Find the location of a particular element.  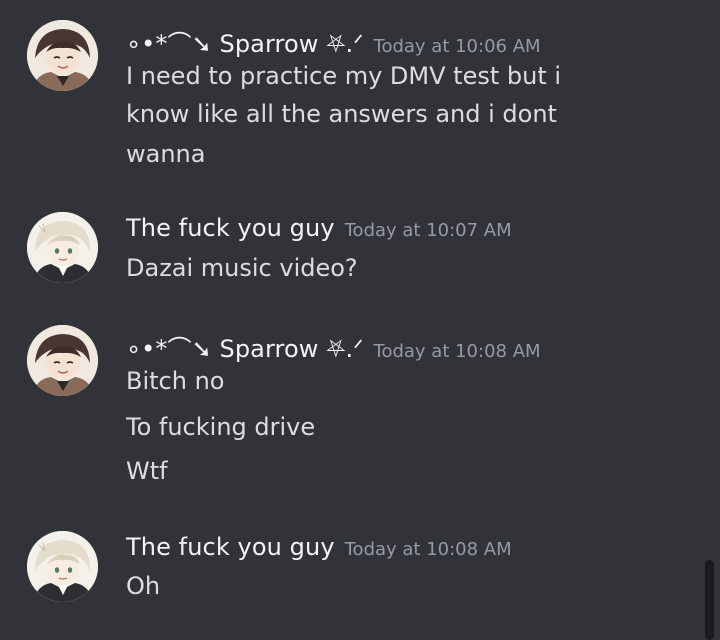

message-header: ∘•*⌒➘ Sparrow ⛧.ᐟ Today at 10:08 AM is located at coordinates (333, 346).